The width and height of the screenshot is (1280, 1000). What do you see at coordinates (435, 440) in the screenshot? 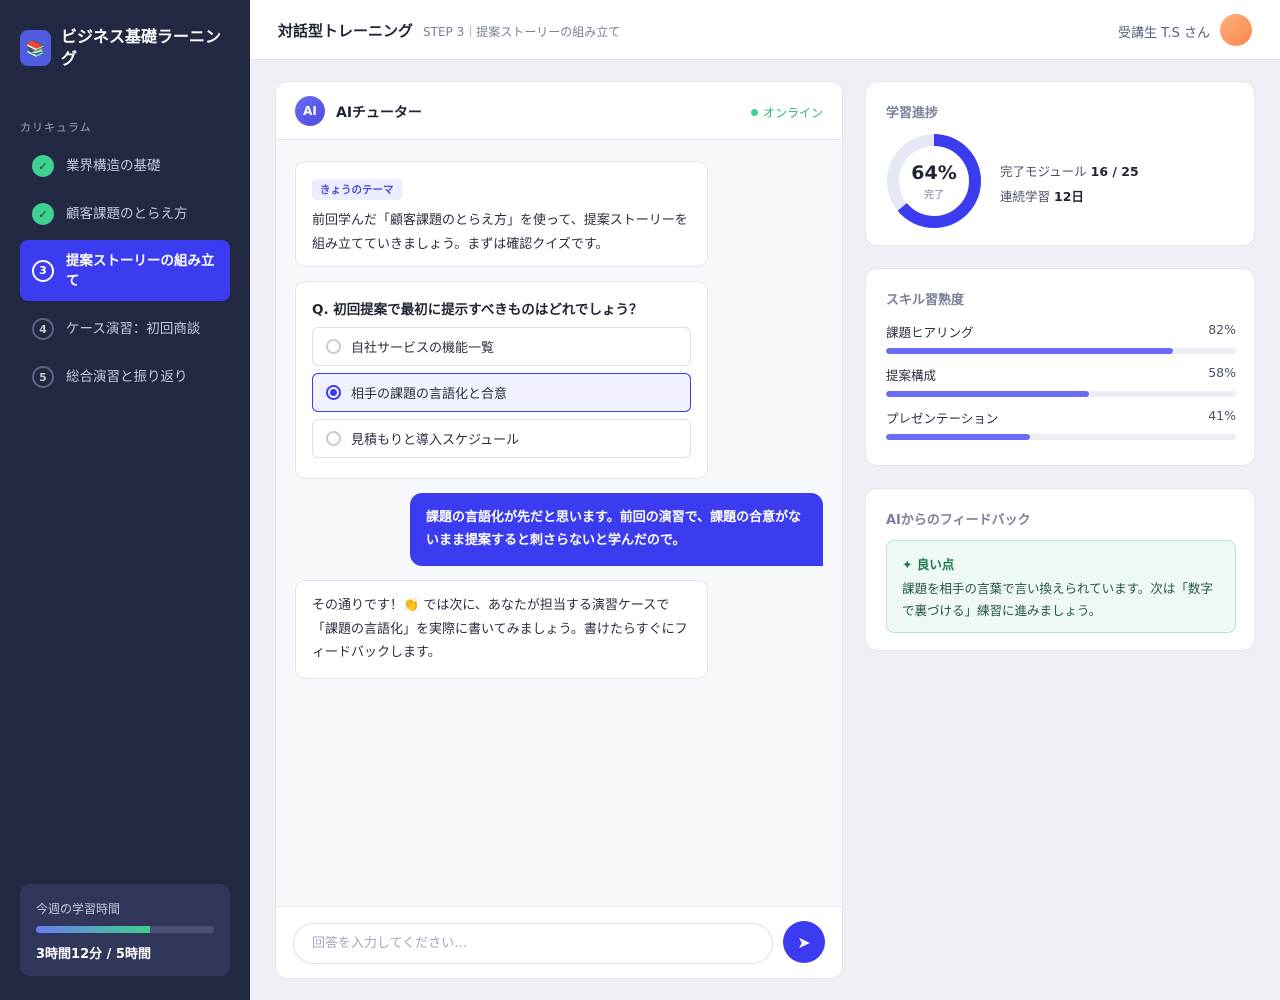
I see `quiz-option-label: 見積もりと導入スケジュール` at bounding box center [435, 440].